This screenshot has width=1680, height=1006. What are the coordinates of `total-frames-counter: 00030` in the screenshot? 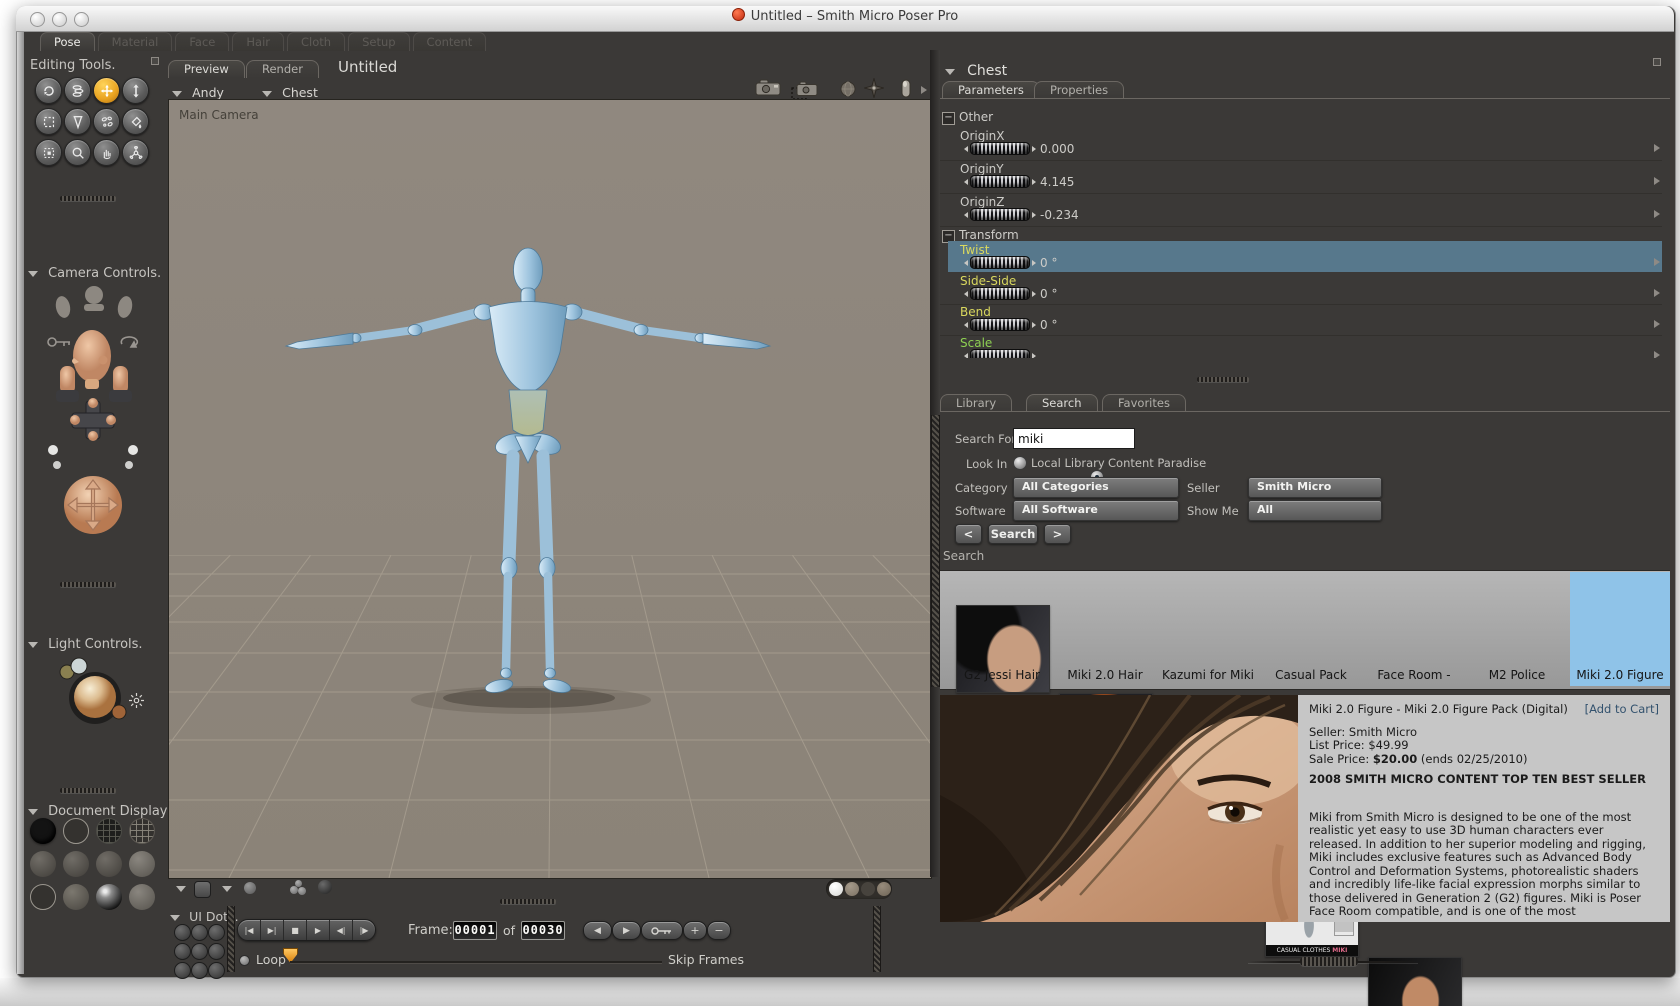 It's located at (543, 930).